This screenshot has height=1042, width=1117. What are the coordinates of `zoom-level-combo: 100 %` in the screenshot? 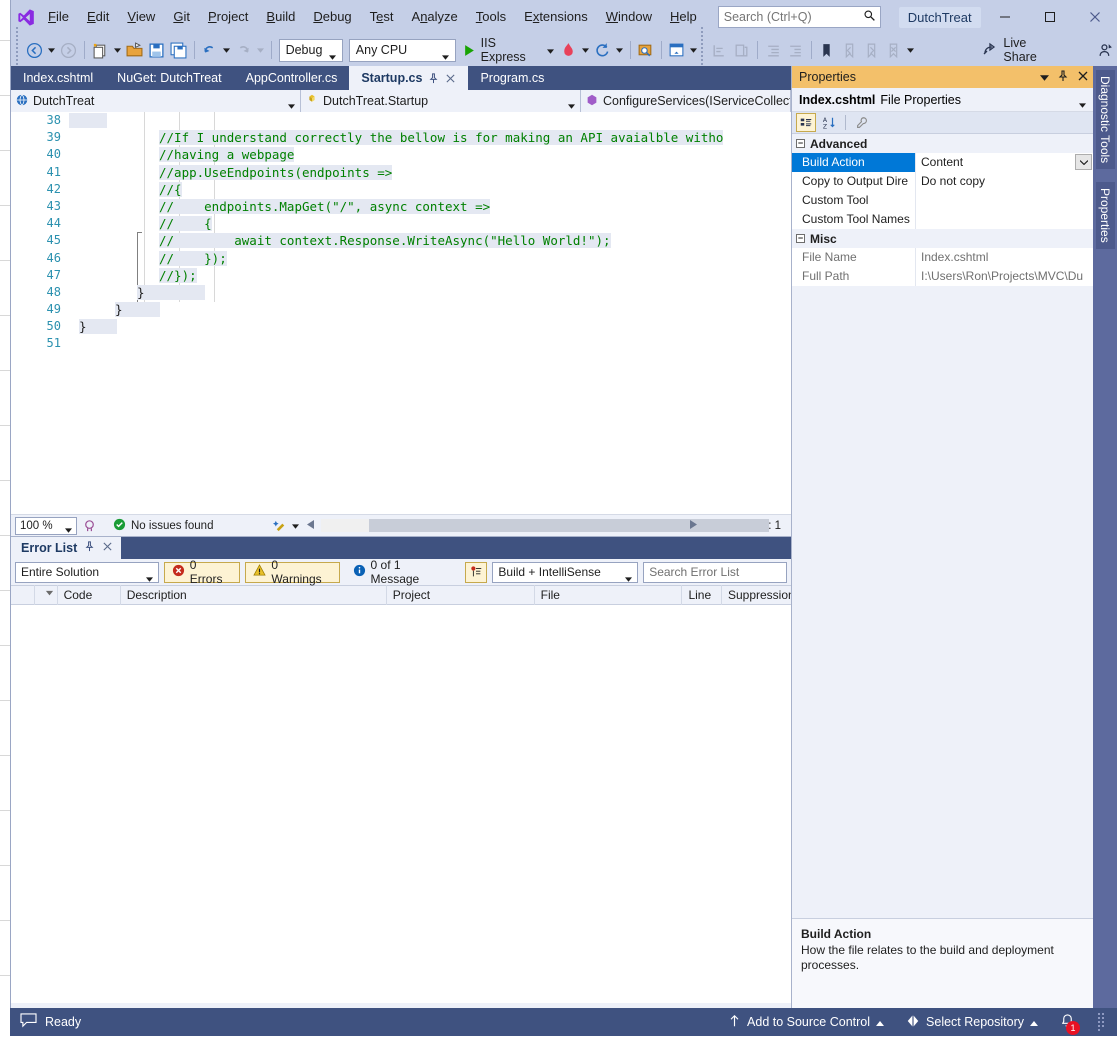 It's located at (46, 525).